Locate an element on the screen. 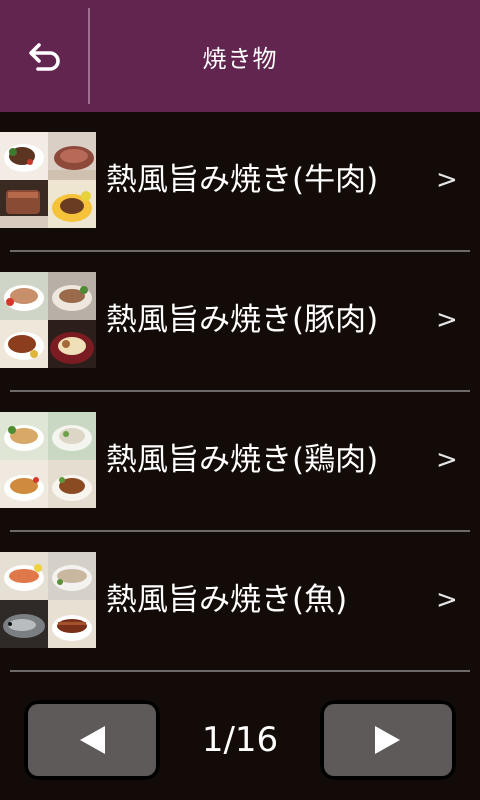 The height and width of the screenshot is (800, 480). next-page-button is located at coordinates (388, 740).